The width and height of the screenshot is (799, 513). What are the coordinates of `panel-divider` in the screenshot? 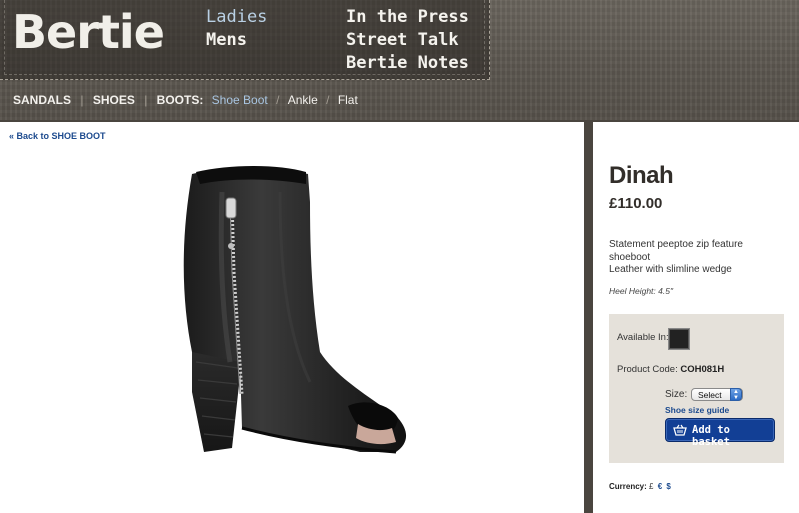 It's located at (588, 317).